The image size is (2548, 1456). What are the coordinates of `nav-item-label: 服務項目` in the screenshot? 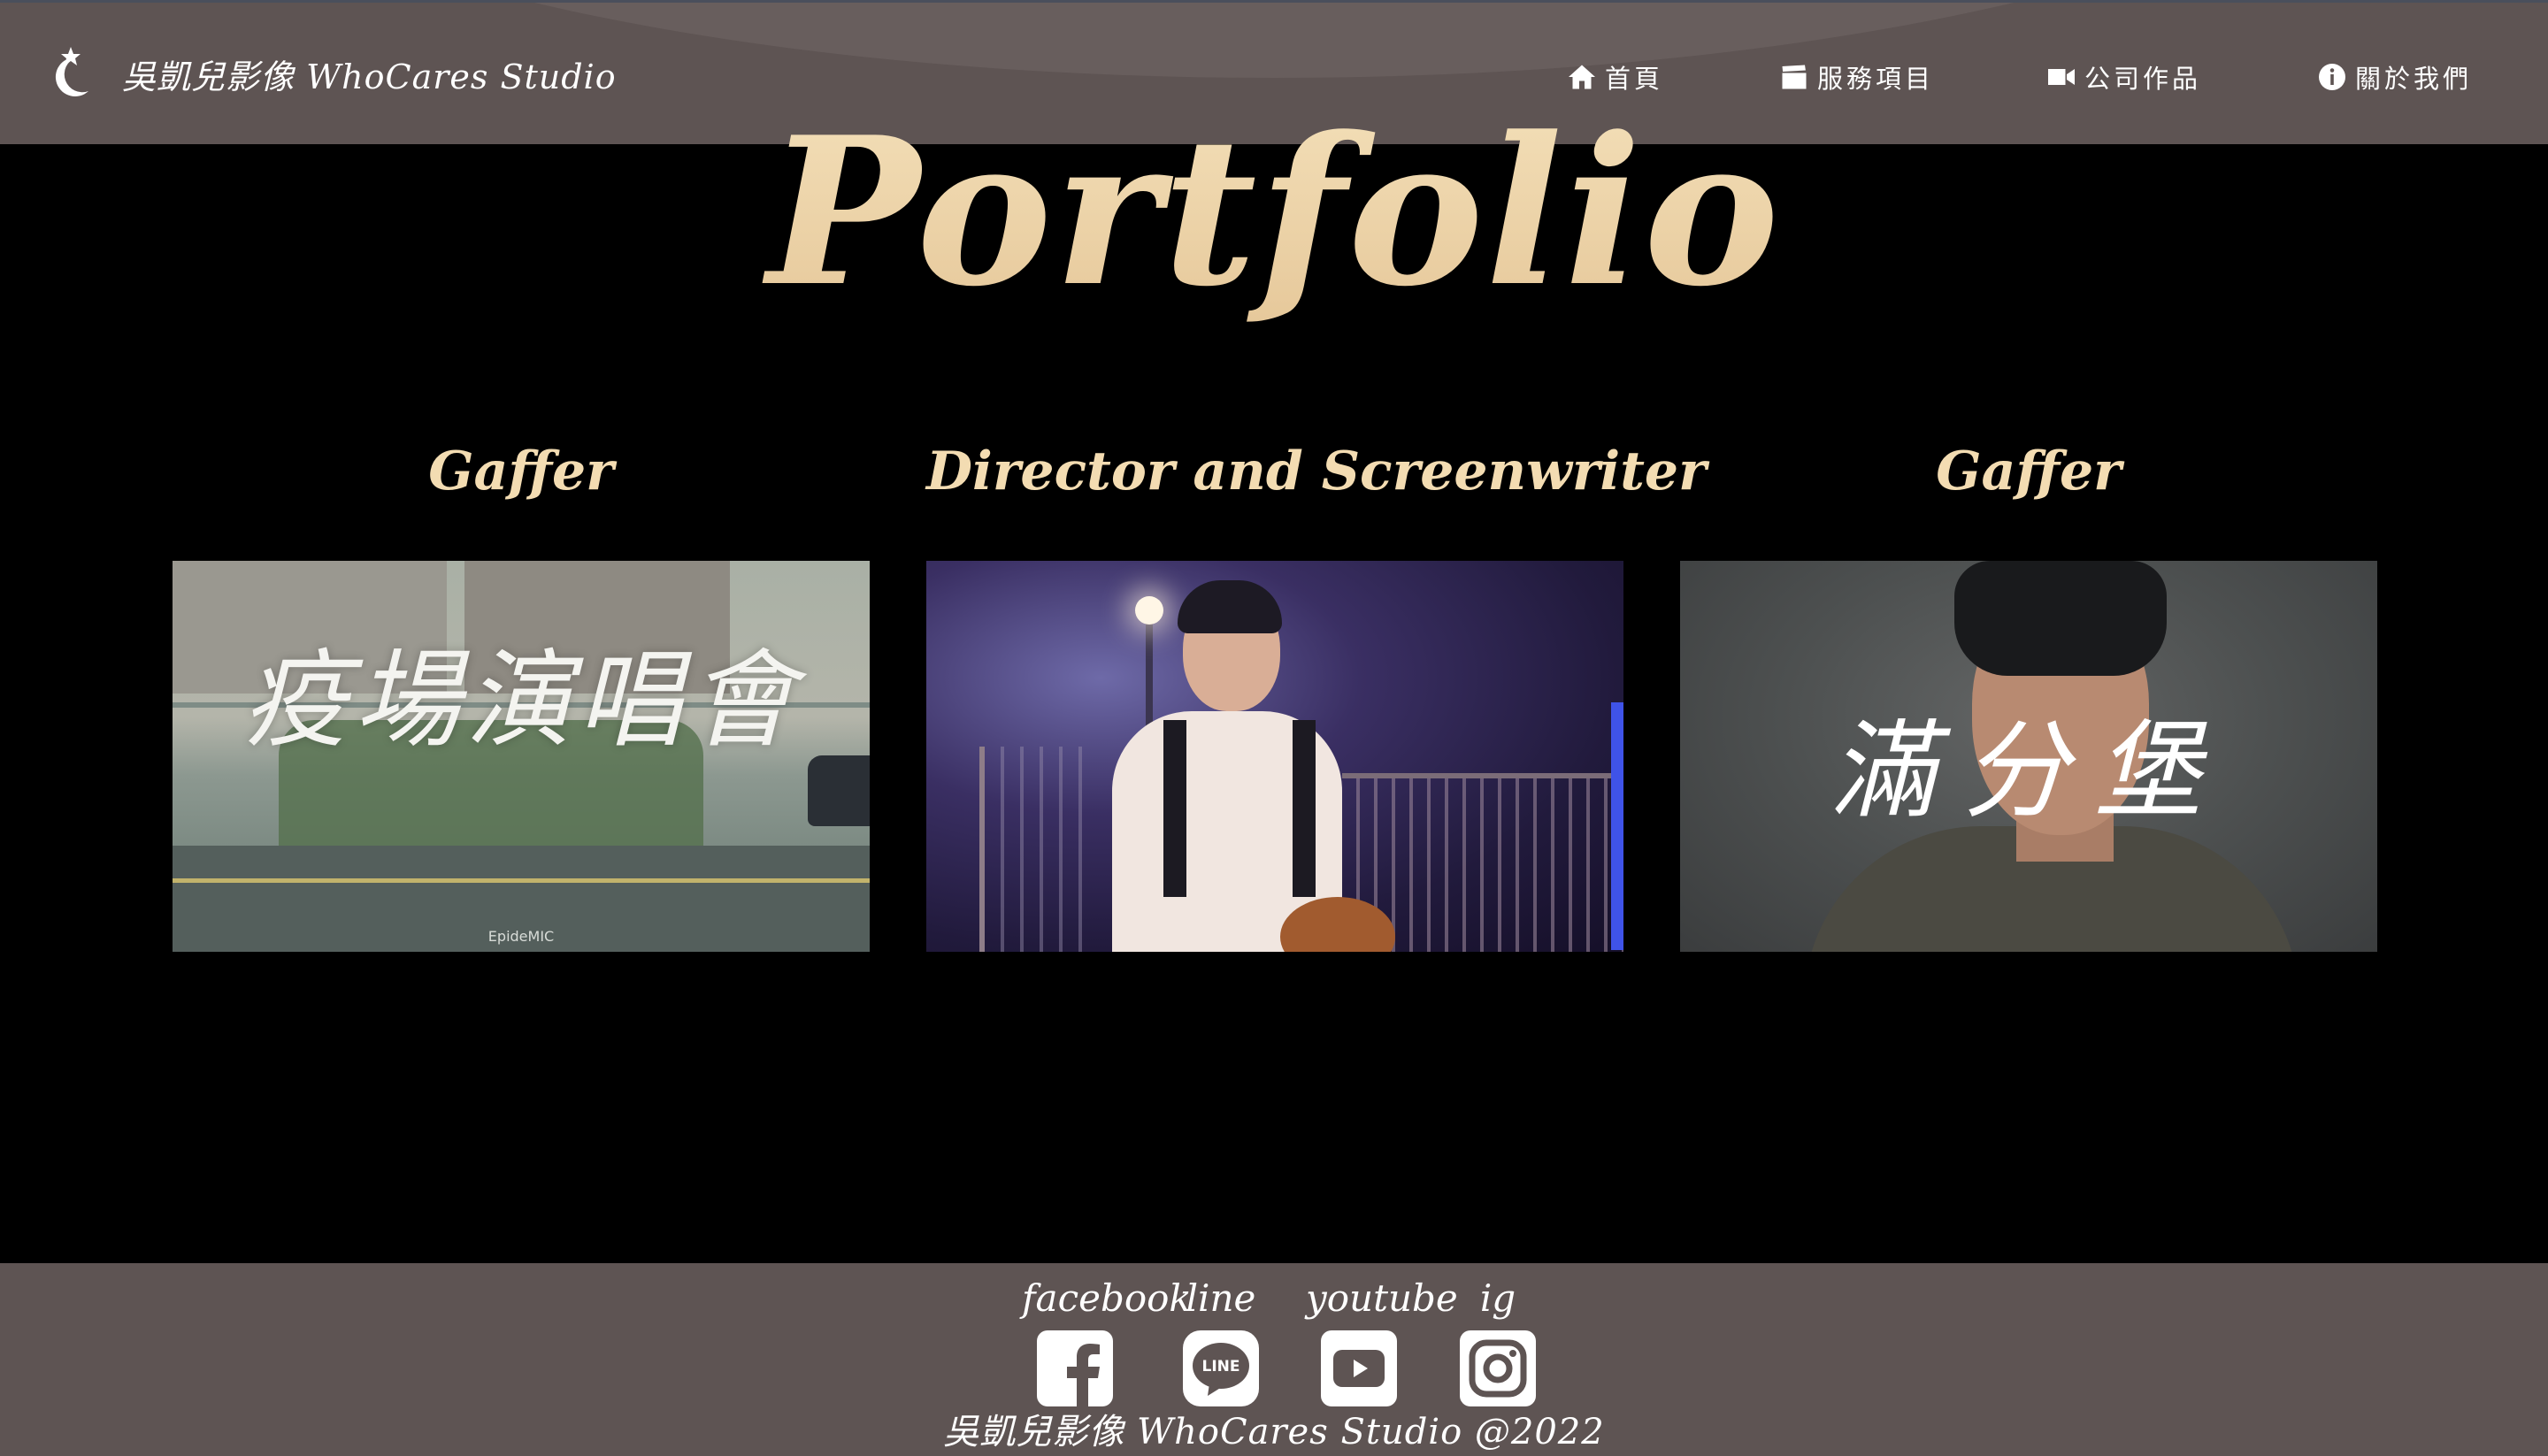 It's located at (1876, 79).